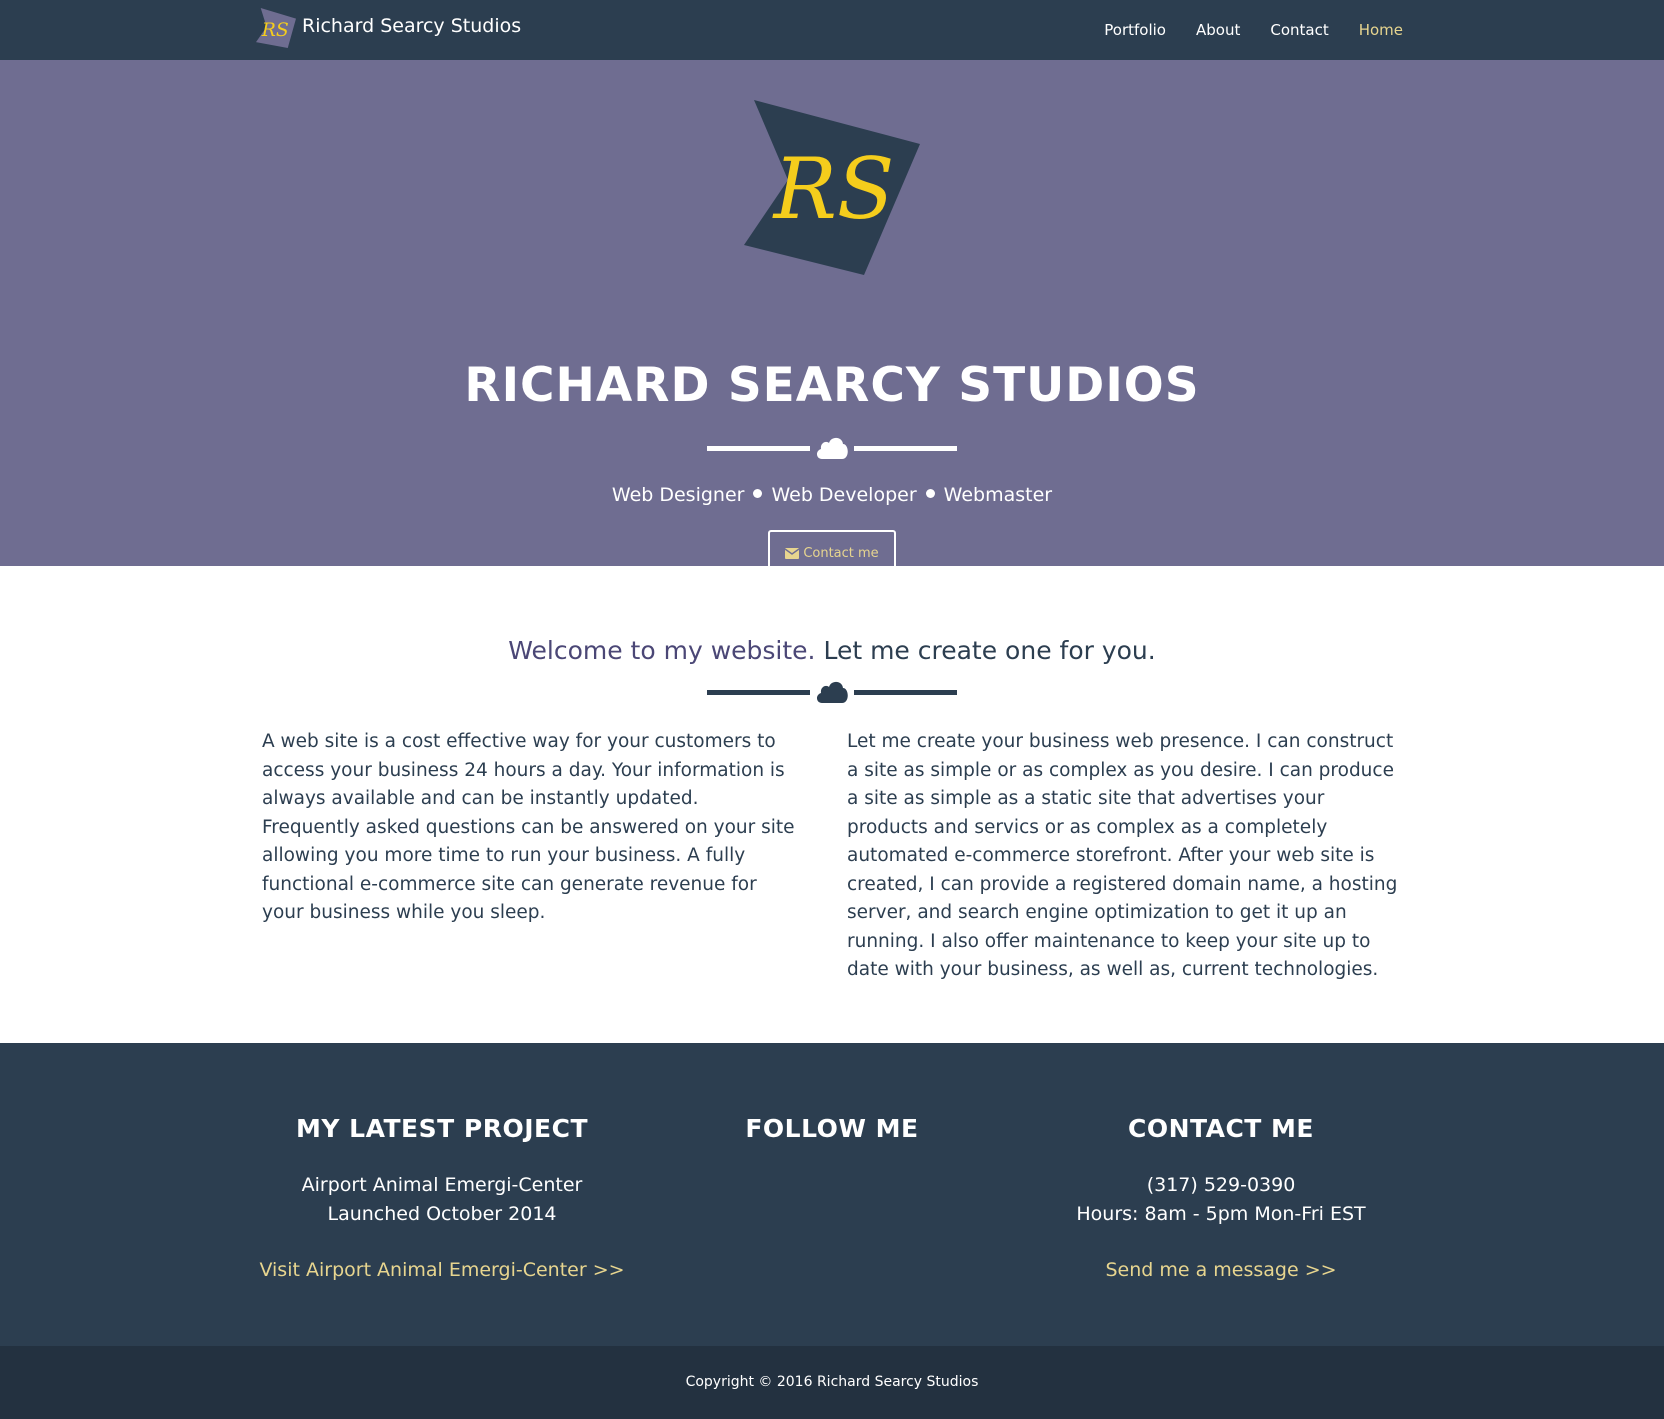 The image size is (1664, 1419). I want to click on rs-logo-icon: RS, so click(276, 28).